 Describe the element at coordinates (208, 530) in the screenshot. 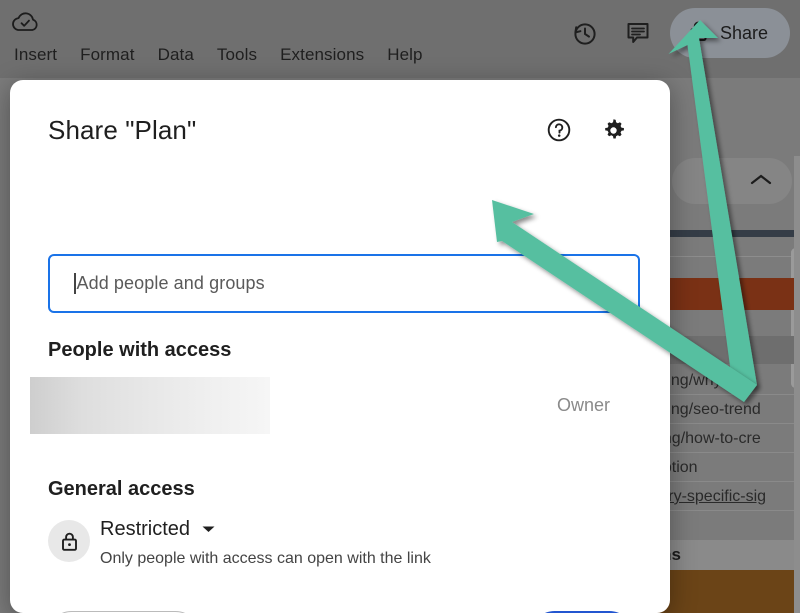

I see `chevron-down-icon` at that location.